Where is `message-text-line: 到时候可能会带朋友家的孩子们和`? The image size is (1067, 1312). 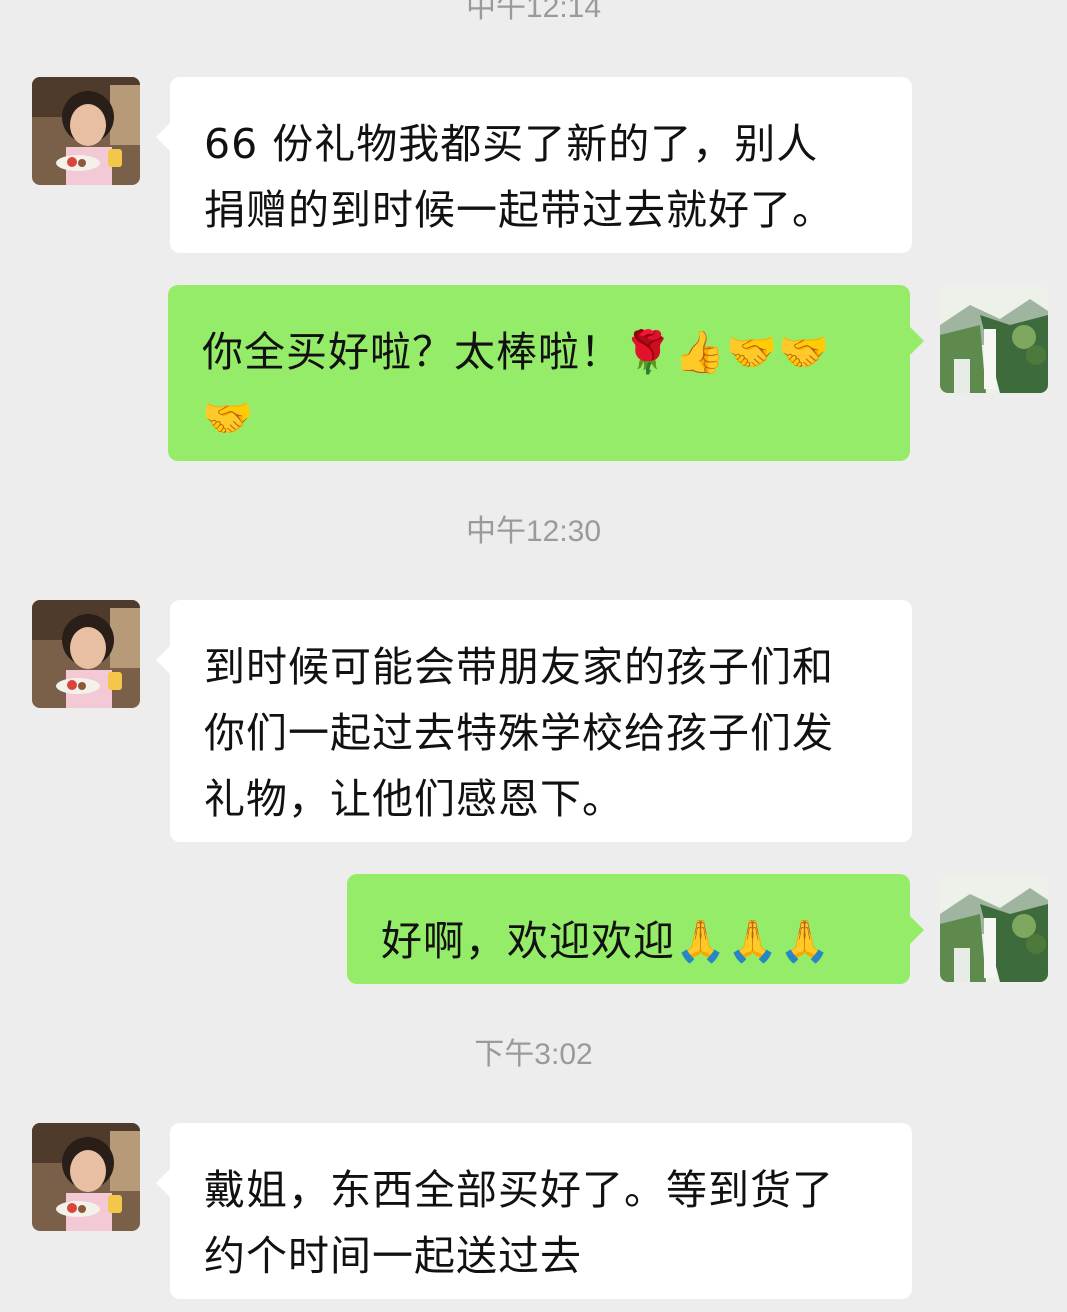 message-text-line: 到时候可能会带朋友家的孩子们和 is located at coordinates (519, 667).